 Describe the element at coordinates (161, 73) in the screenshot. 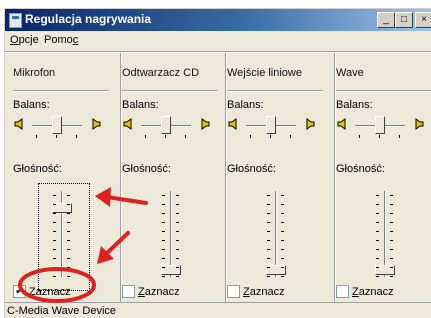

I see `channel-title: Odtwarzacz CD` at that location.